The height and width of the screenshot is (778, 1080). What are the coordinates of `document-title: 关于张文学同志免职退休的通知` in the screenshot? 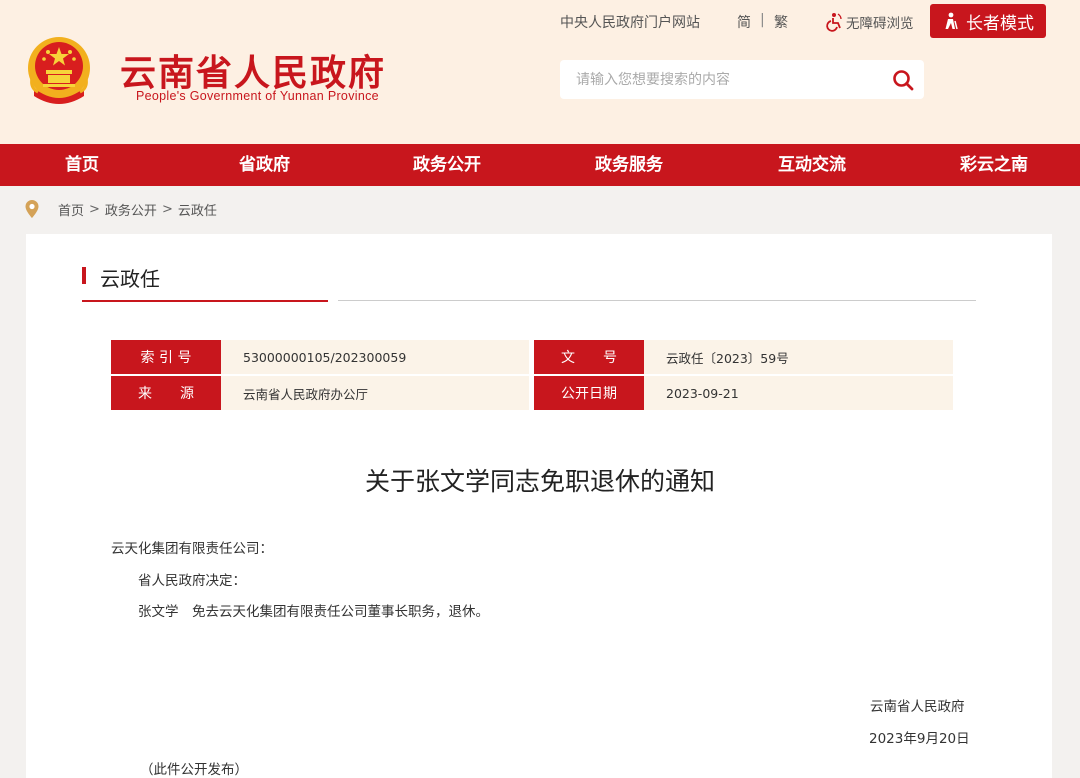 It's located at (539, 481).